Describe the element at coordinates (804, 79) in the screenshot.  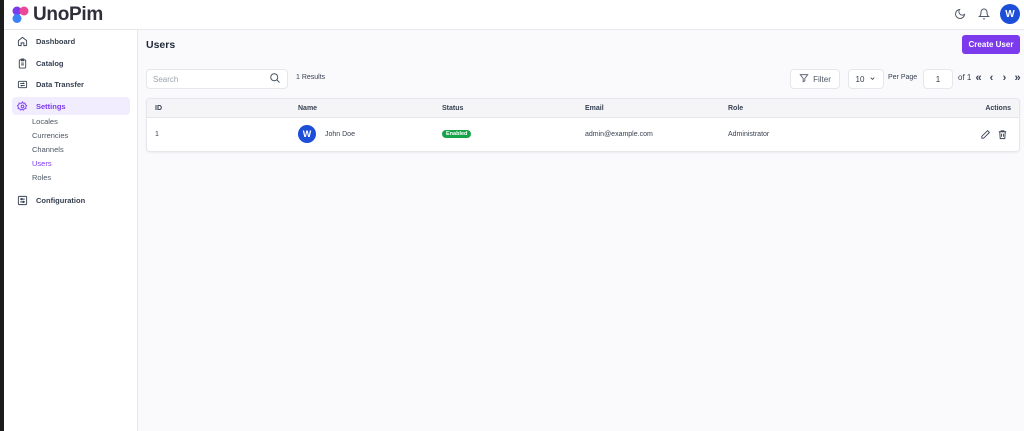
I see `filter-icon` at that location.